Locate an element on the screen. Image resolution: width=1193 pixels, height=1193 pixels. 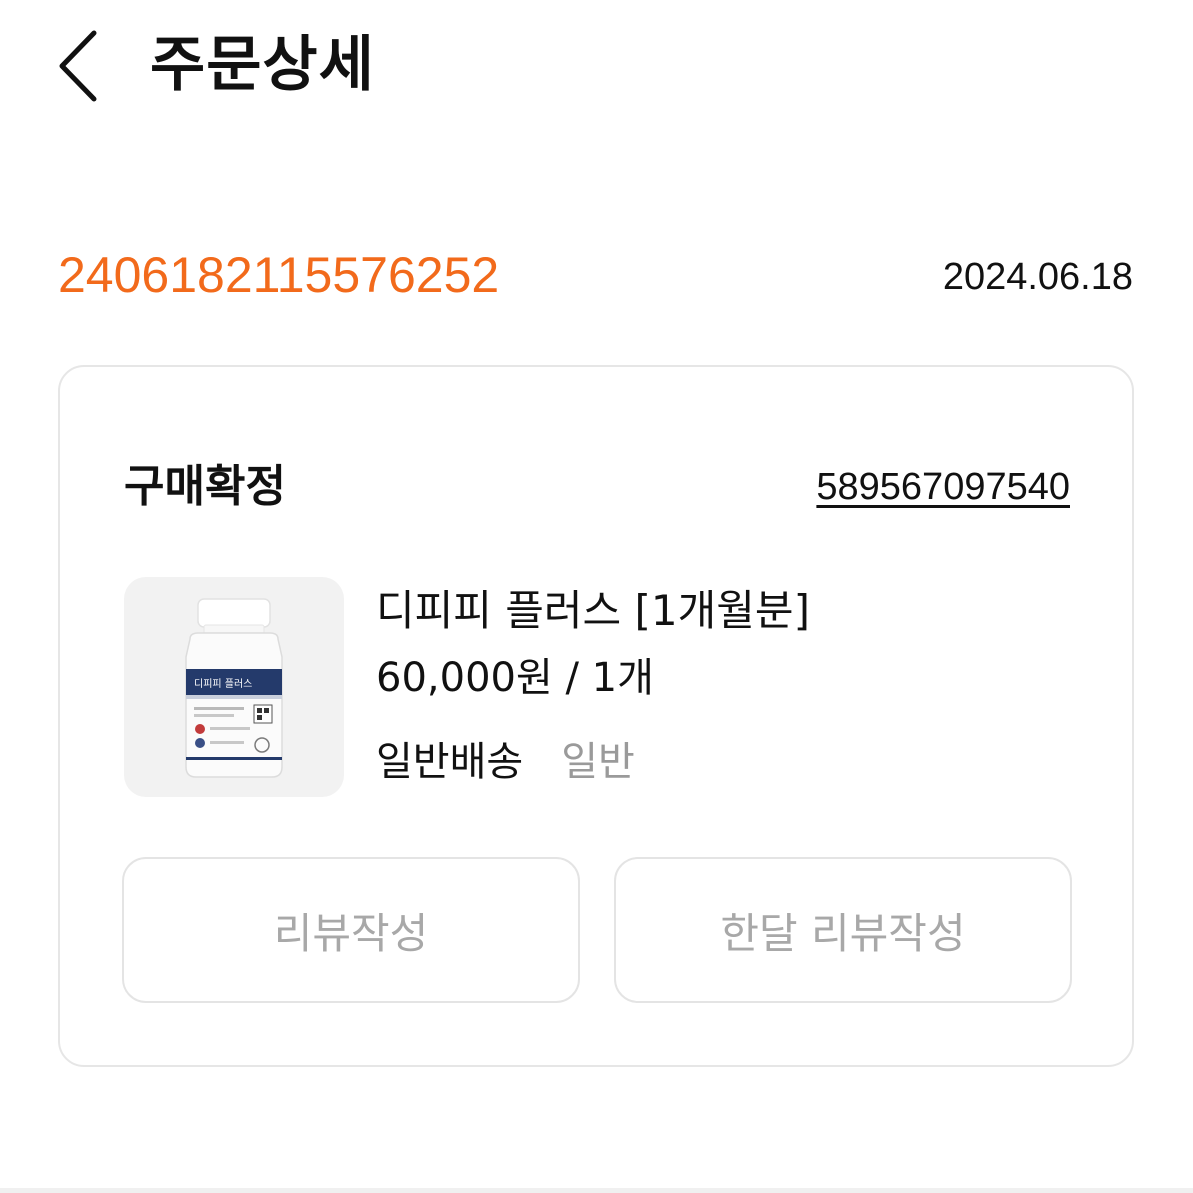
bottle-label-text: 디피피 플러스 is located at coordinates (223, 684).